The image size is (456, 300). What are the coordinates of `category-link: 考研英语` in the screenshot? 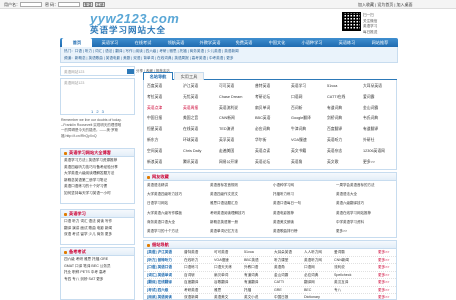 It's located at (199, 291).